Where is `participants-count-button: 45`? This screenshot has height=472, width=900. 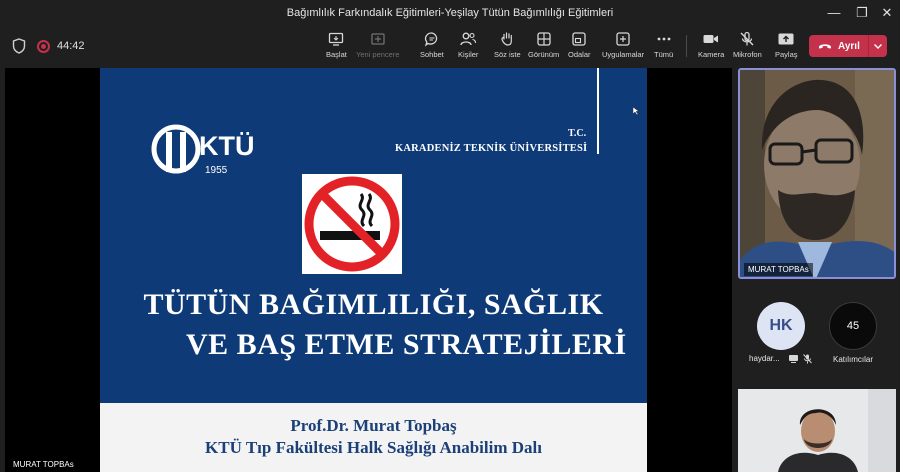
participants-count-button: 45 is located at coordinates (853, 326).